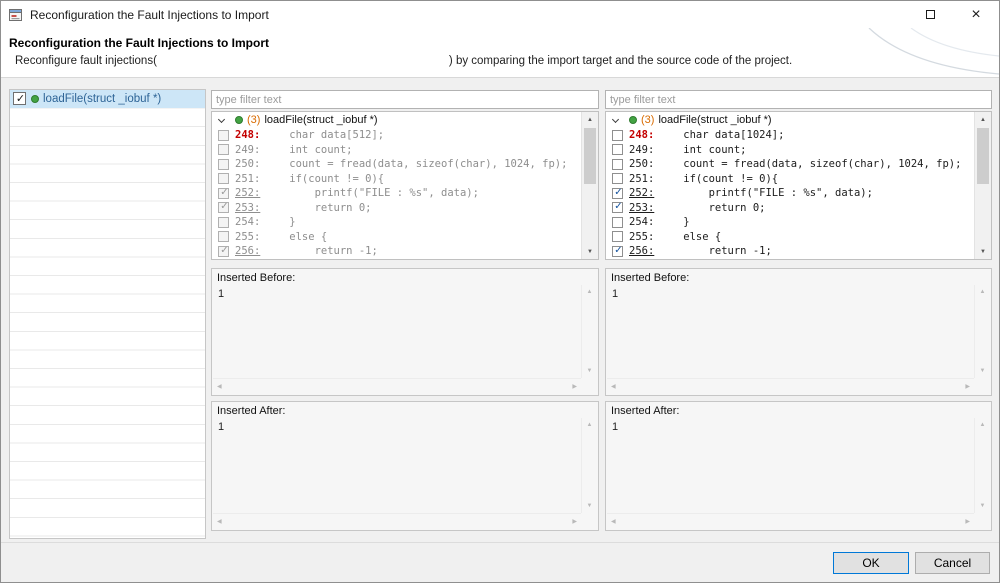 Image resolution: width=1000 pixels, height=583 pixels. I want to click on tree-node-label: loadFile(struct _iobuf *), so click(715, 120).